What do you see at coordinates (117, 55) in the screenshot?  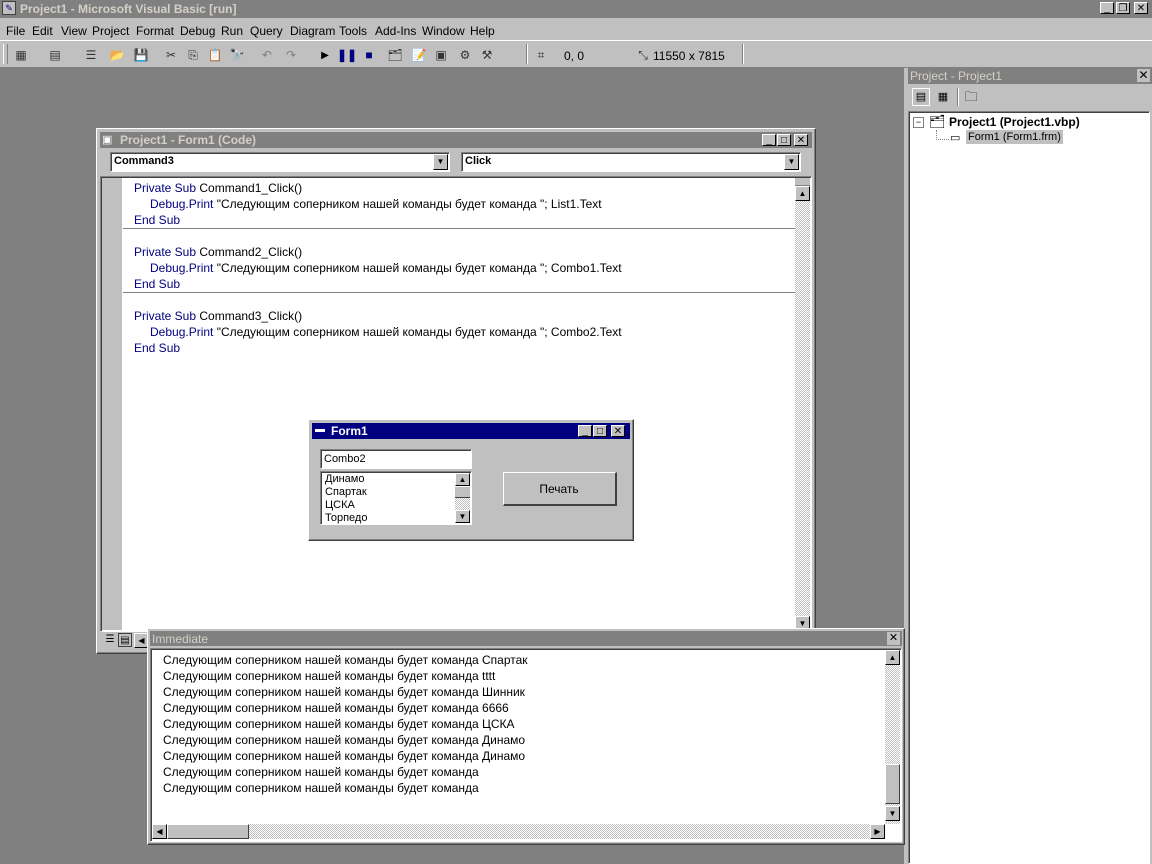 I see `open-project-icon: 📂` at bounding box center [117, 55].